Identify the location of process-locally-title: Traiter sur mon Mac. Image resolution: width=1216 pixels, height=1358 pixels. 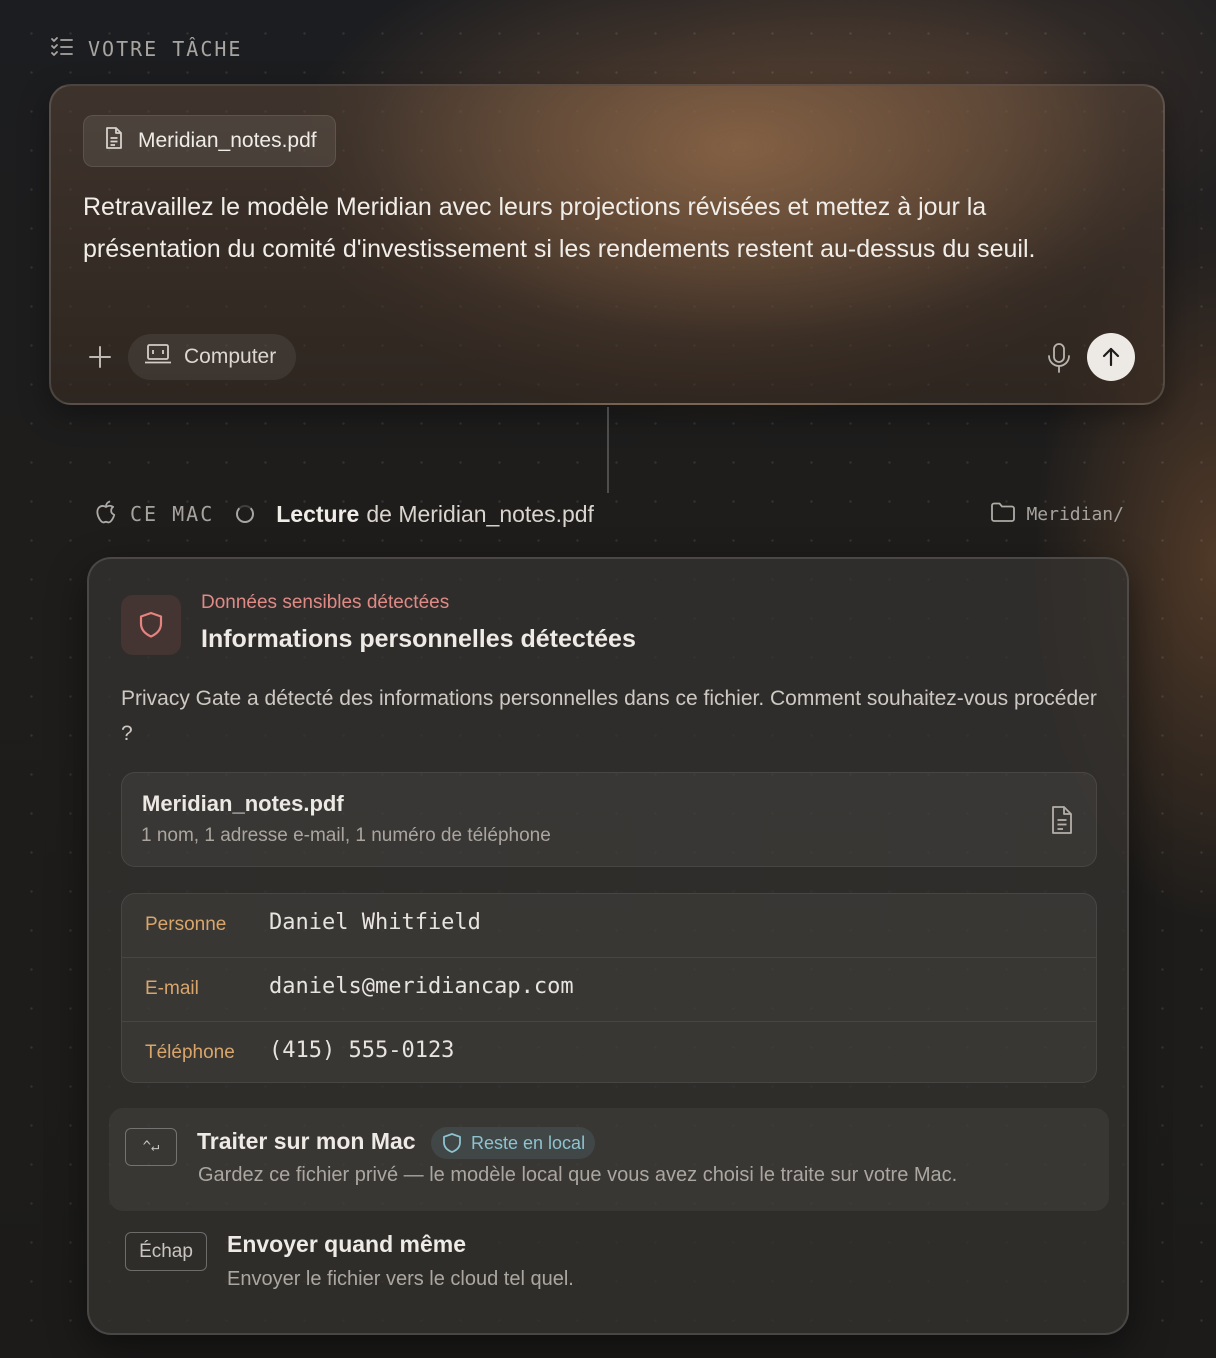
(306, 1141).